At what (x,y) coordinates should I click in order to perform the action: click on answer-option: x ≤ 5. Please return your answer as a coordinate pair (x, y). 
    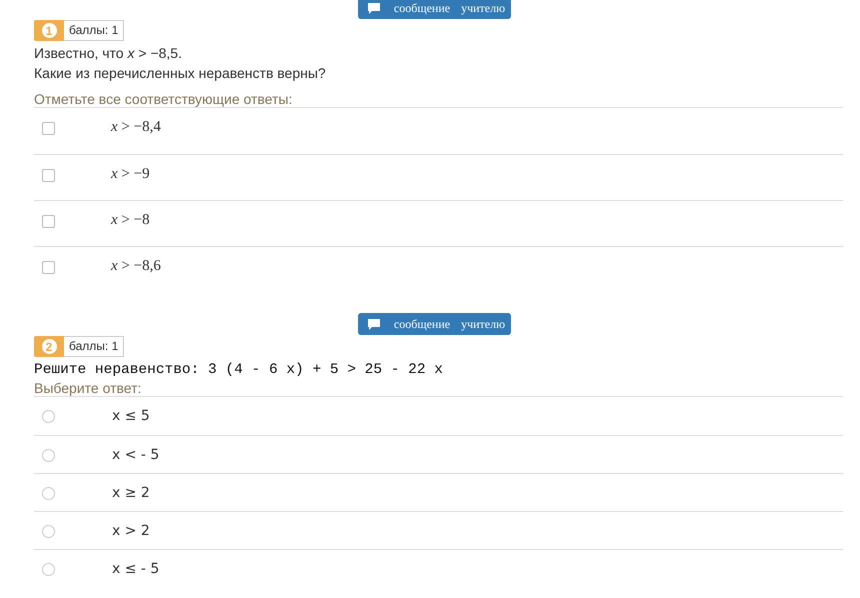
    Looking at the image, I should click on (131, 416).